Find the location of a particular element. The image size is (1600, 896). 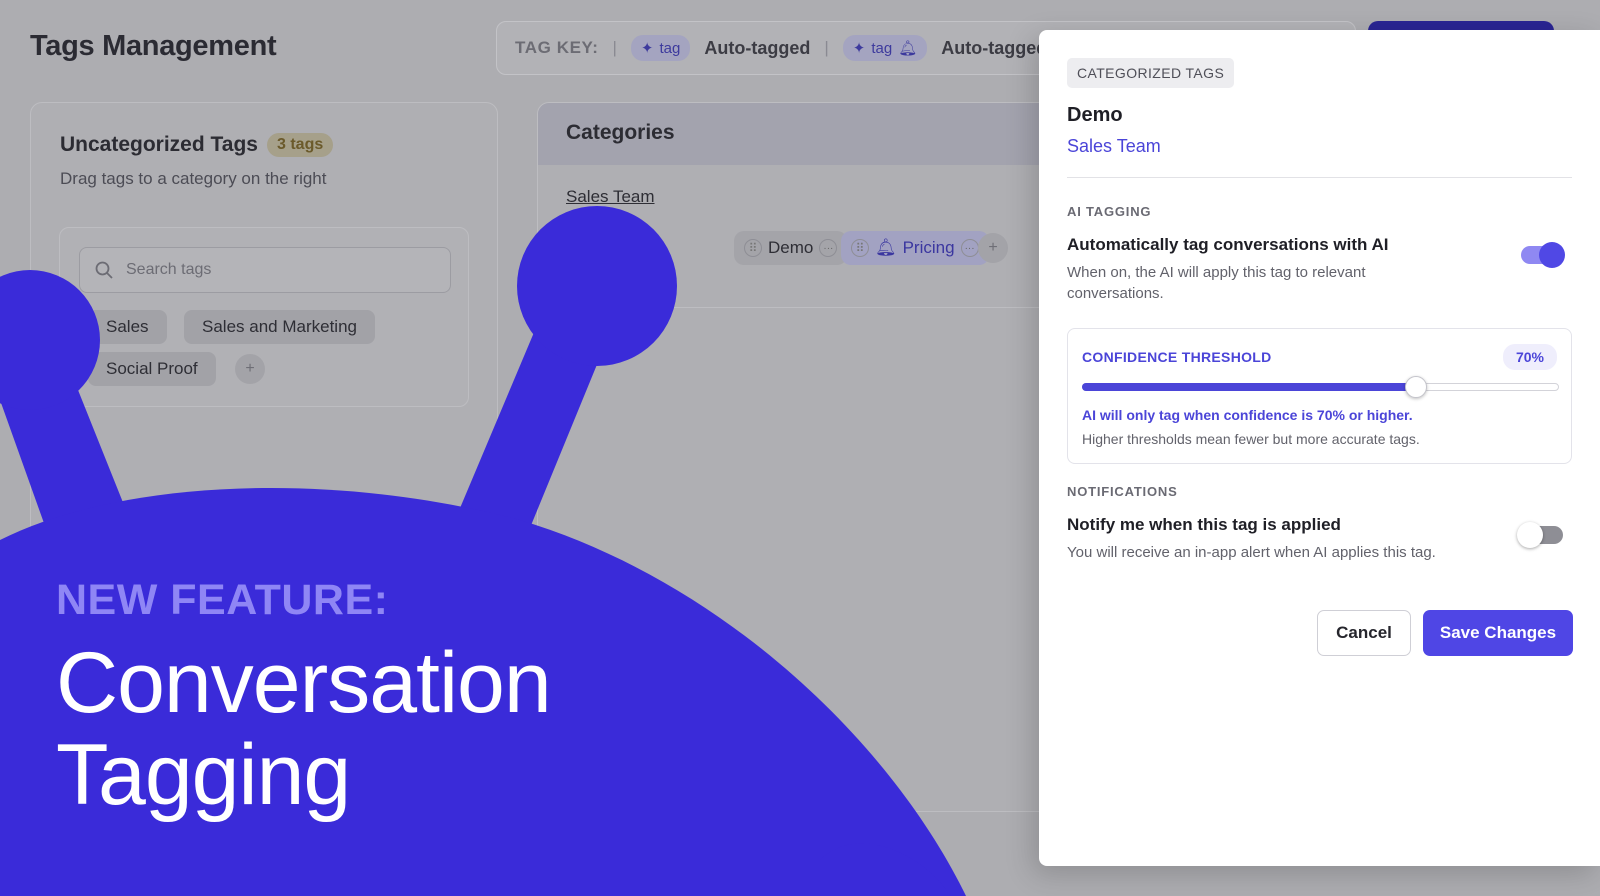

threshold-value-badge: 70% is located at coordinates (1529, 357).